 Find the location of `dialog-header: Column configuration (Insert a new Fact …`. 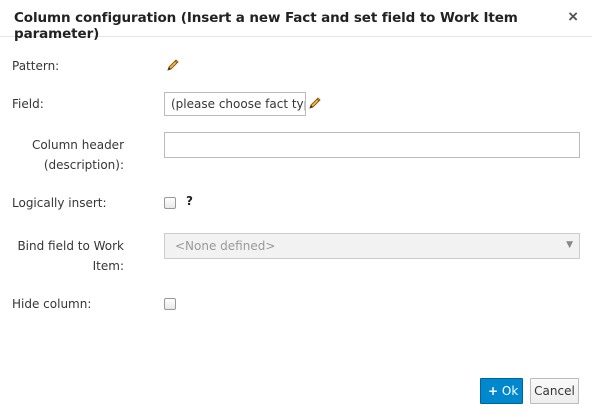

dialog-header: Column configuration (Insert a new Fact … is located at coordinates (296, 21).